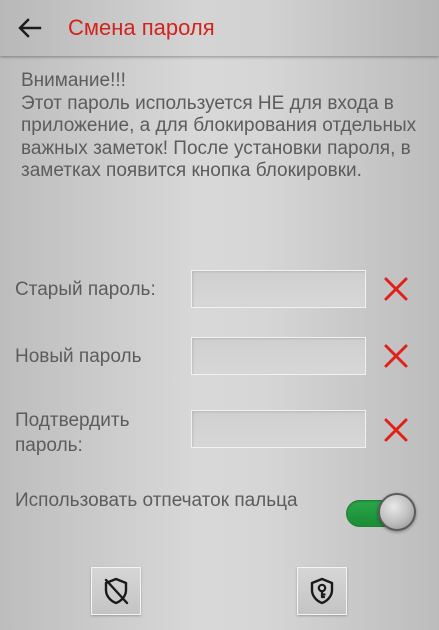  I want to click on clear-confirm-password-button, so click(396, 430).